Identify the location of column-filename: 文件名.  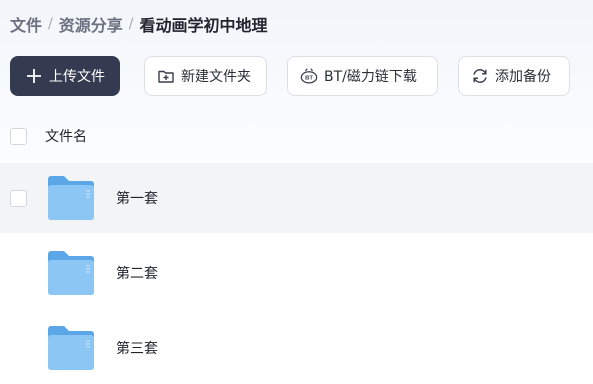
(66, 136).